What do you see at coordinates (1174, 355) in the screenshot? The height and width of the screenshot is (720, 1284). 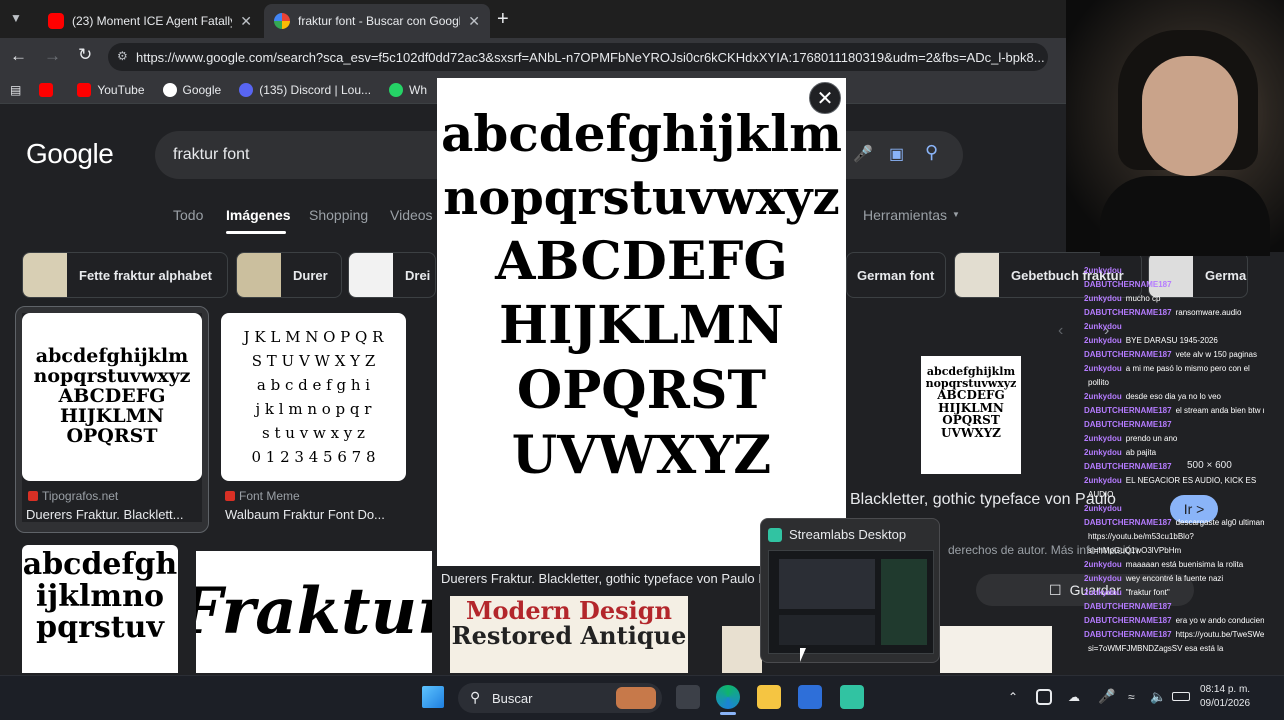 I see `chat-message: DABUTCHERNAME187 vete alv w 150 paginas` at bounding box center [1174, 355].